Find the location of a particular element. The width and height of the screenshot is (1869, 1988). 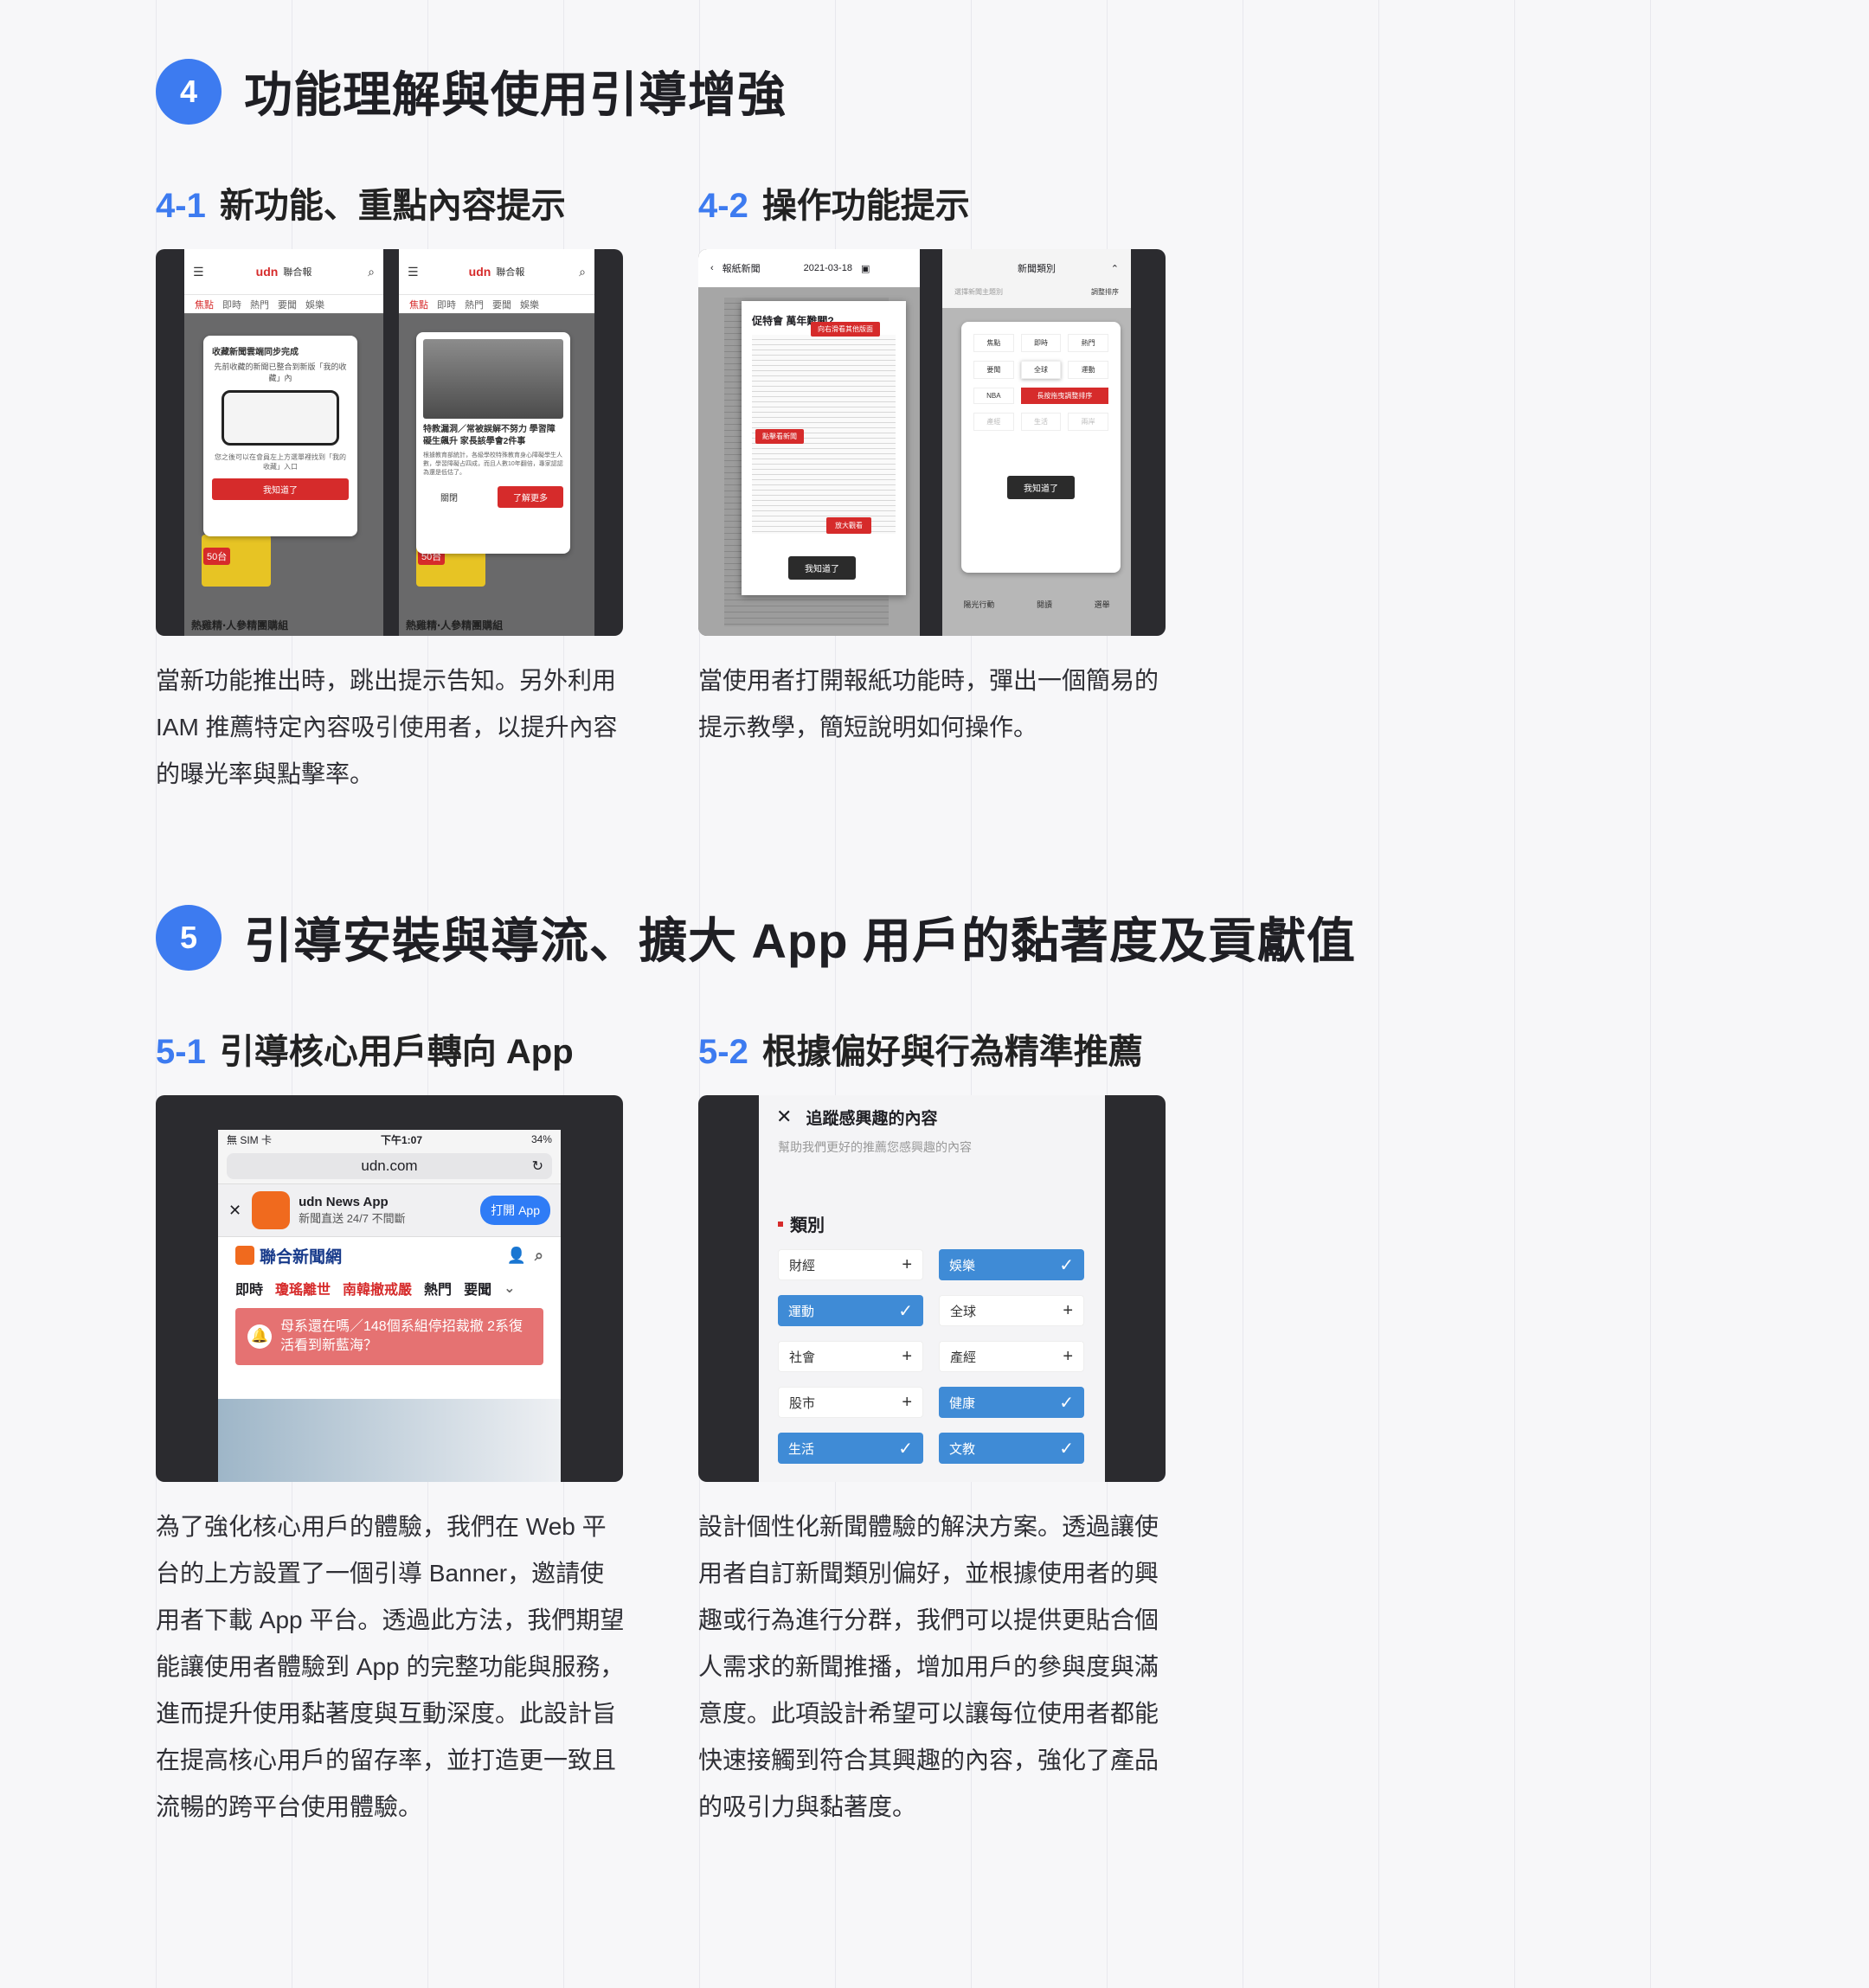

description-4-2: 當使用者打開報紙功能時，彈出一個簡易的提示教學，簡短說明如何操作。 is located at coordinates (929, 704).